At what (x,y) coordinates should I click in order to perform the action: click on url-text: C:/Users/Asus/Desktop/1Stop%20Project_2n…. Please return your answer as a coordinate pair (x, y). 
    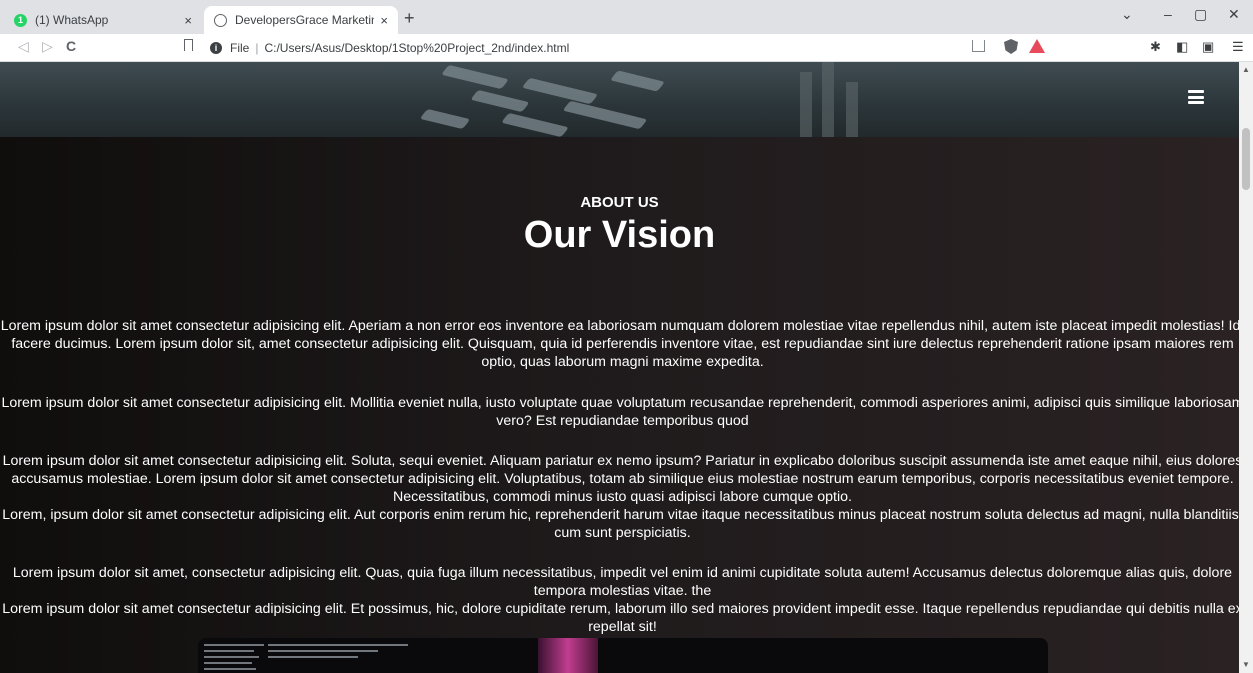
    Looking at the image, I should click on (416, 48).